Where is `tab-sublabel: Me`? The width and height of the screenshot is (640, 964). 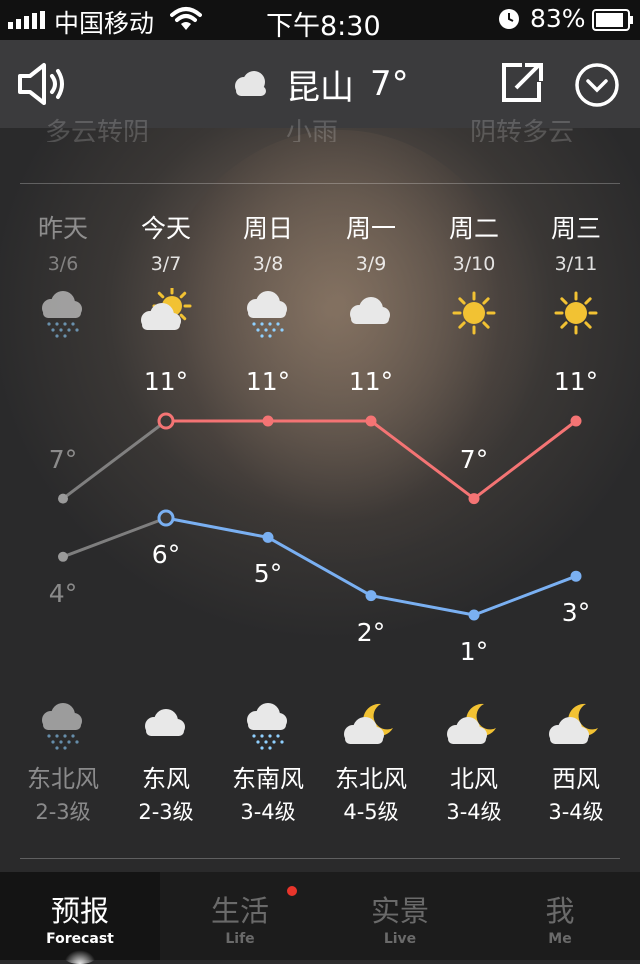 tab-sublabel: Me is located at coordinates (560, 939).